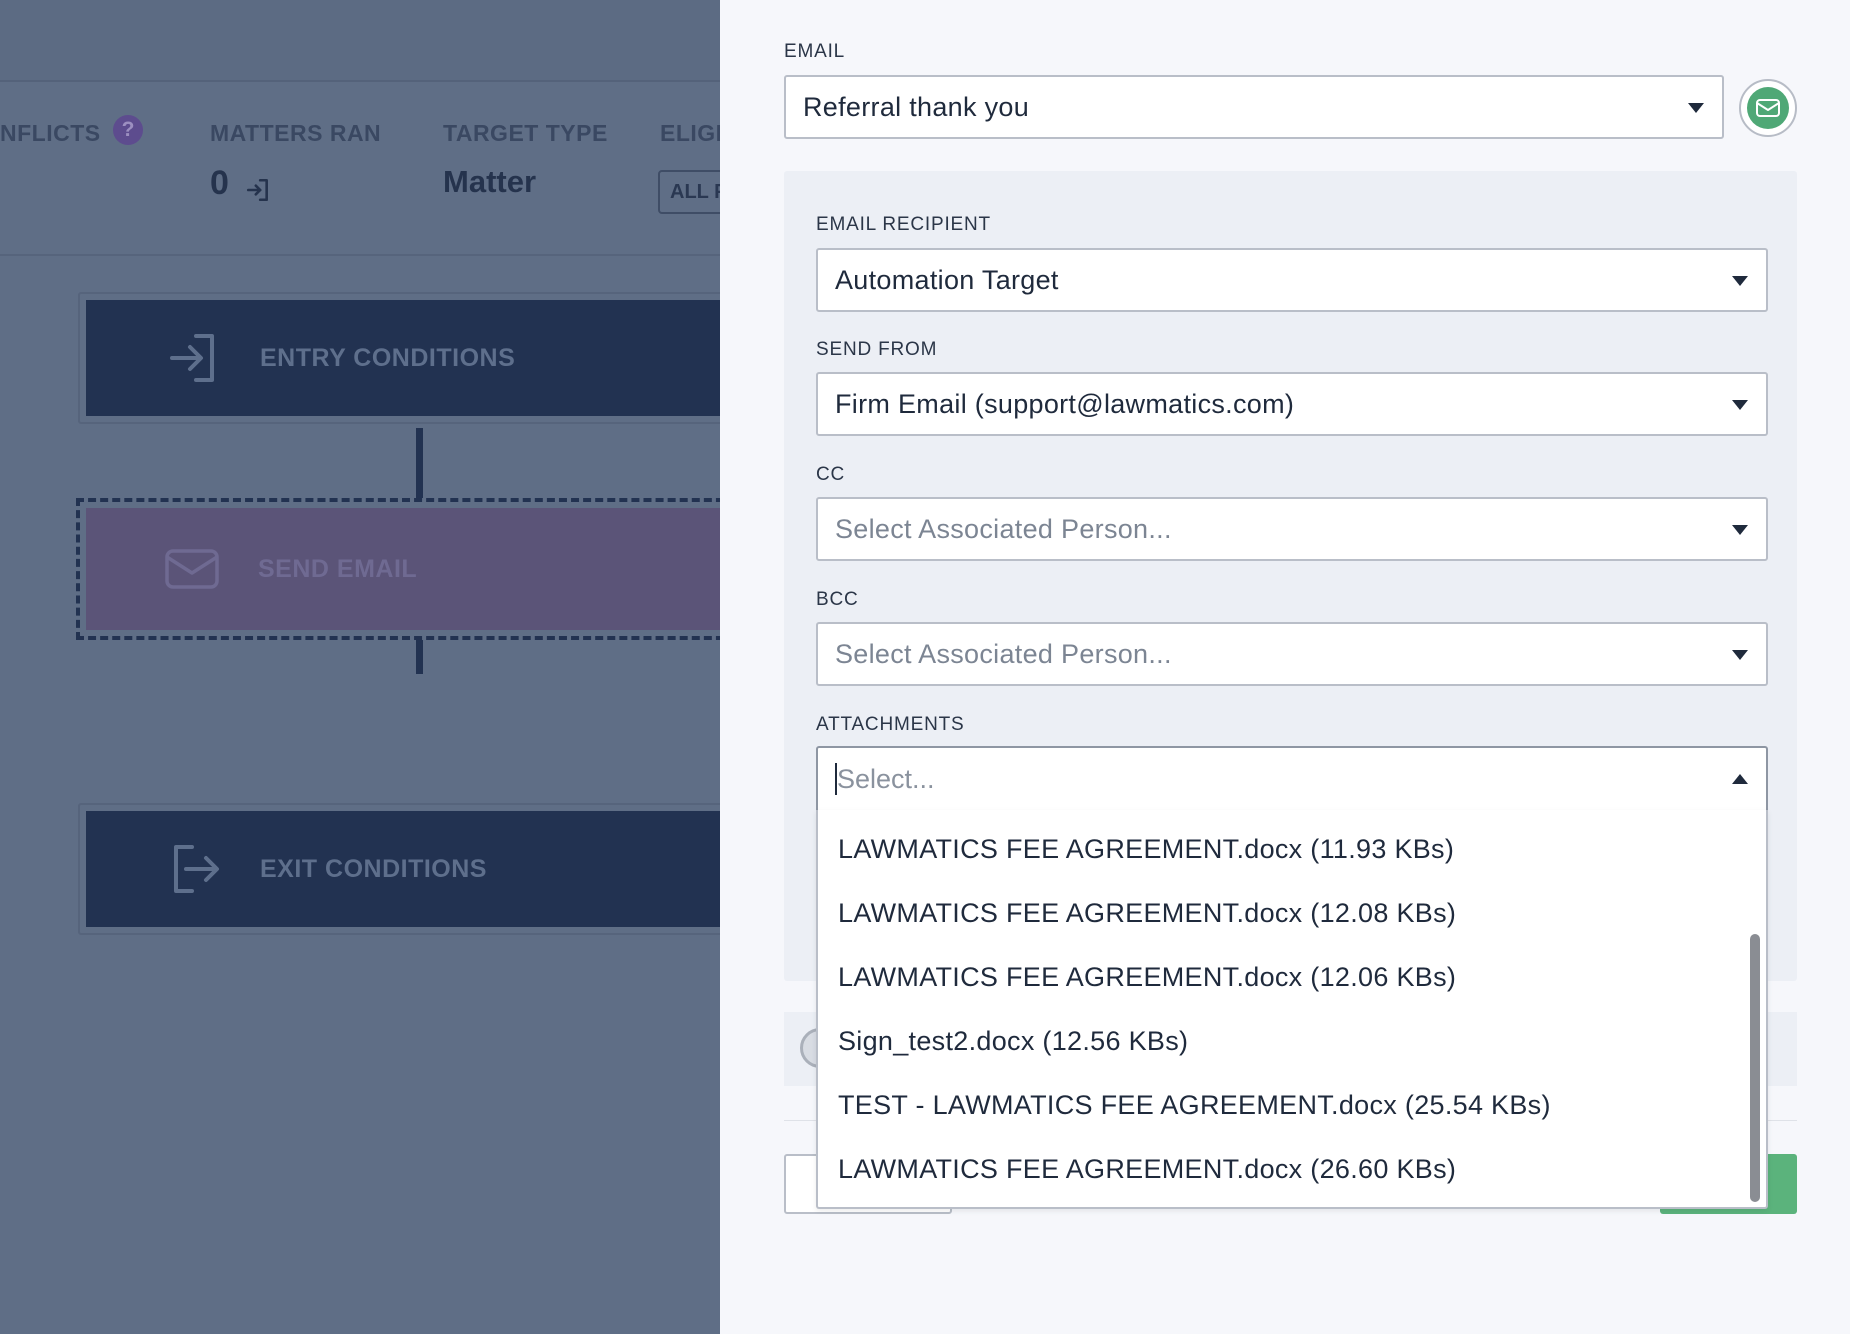 The image size is (1850, 1334). I want to click on eligible-filter-pill: ALL P, so click(689, 192).